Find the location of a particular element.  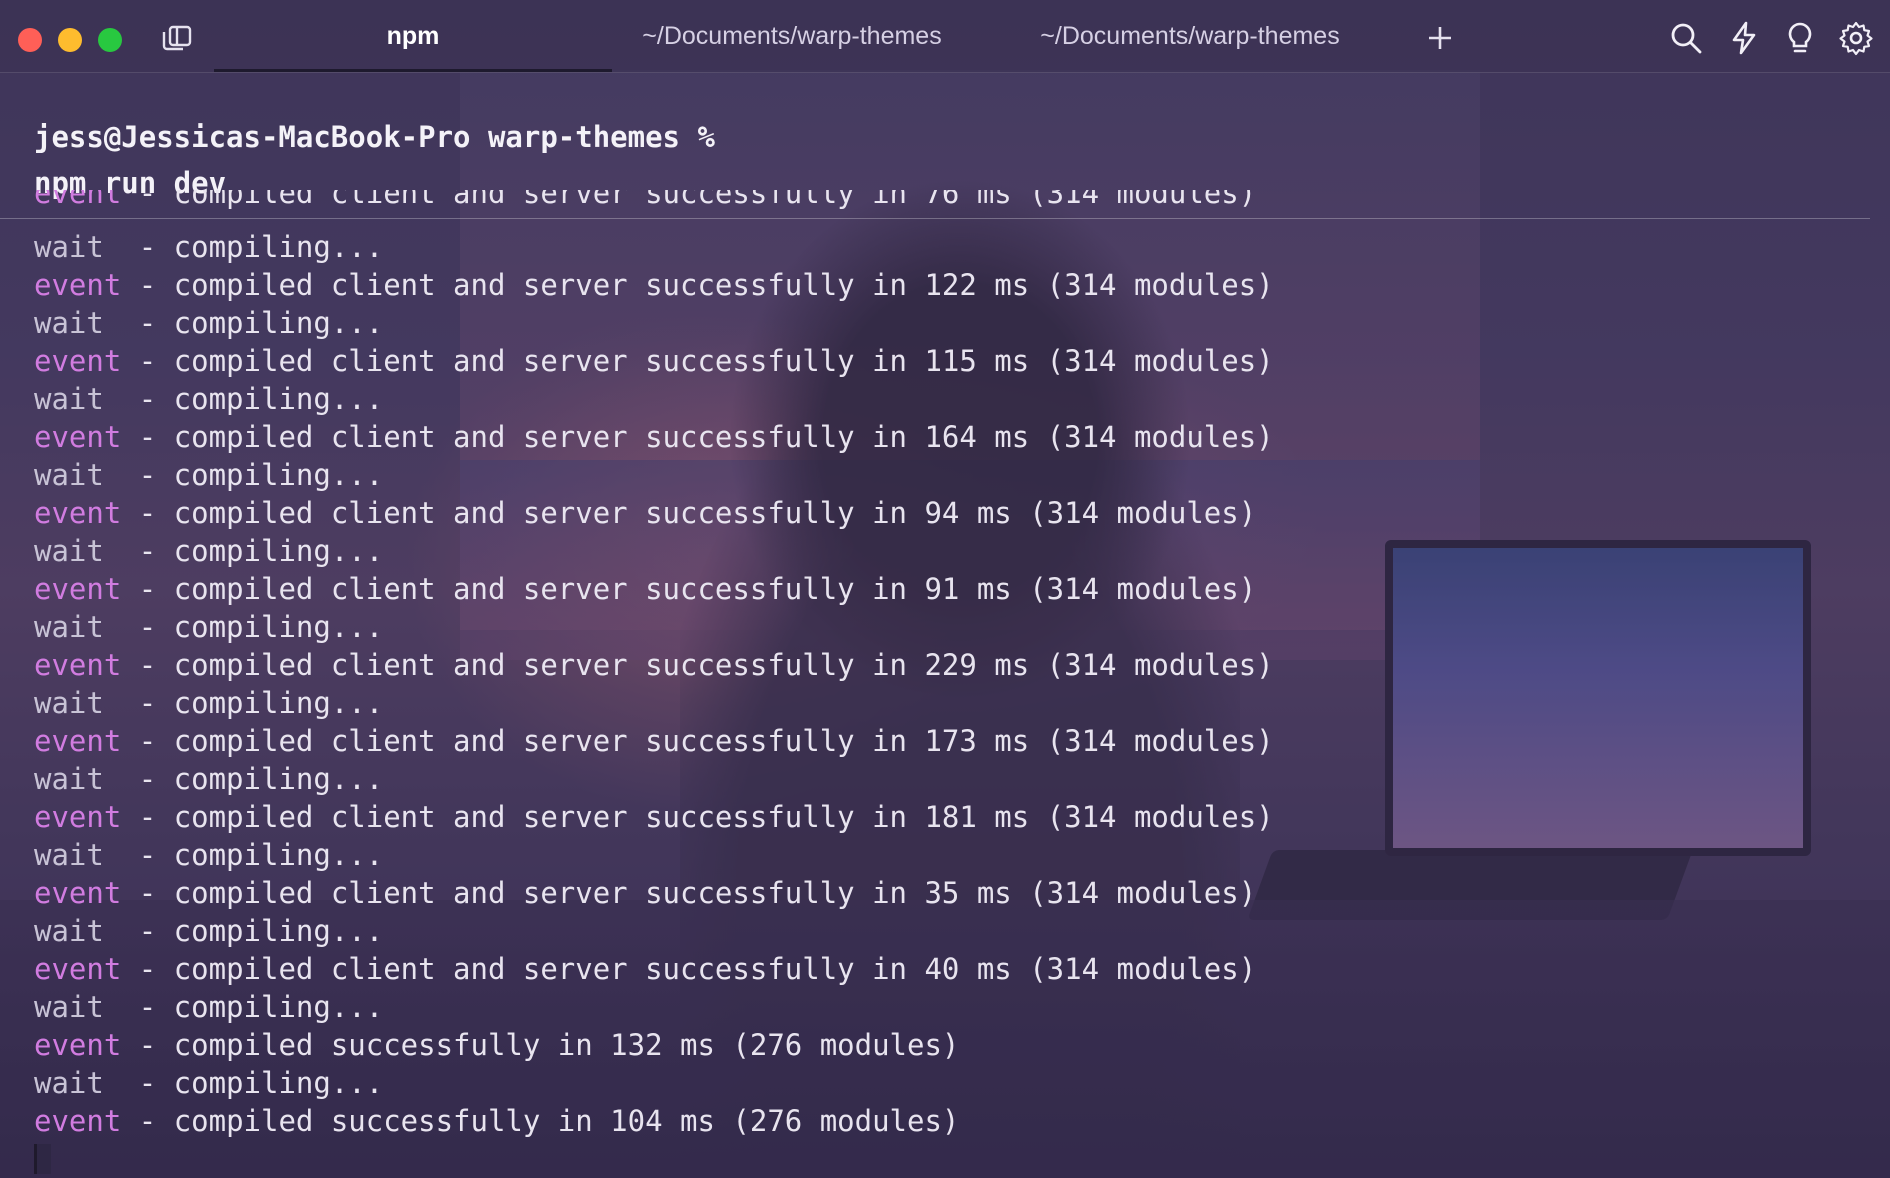

tab-warp-themes-2: ~/Documents/warp-themes is located at coordinates (1190, 36).